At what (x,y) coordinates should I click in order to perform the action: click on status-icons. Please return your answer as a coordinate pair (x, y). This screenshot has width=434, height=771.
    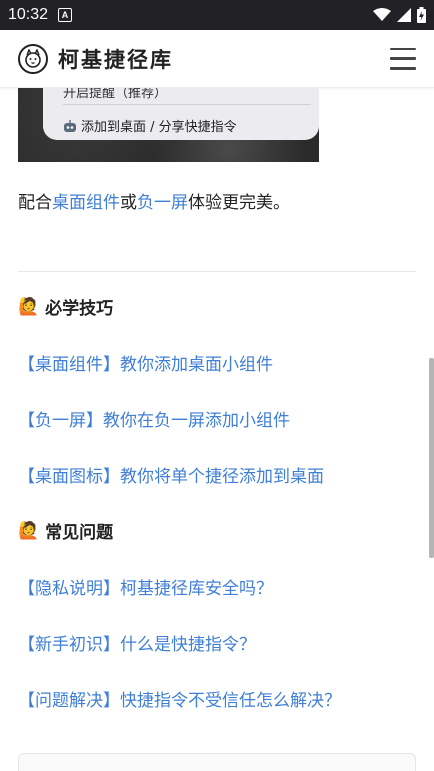
    Looking at the image, I should click on (399, 15).